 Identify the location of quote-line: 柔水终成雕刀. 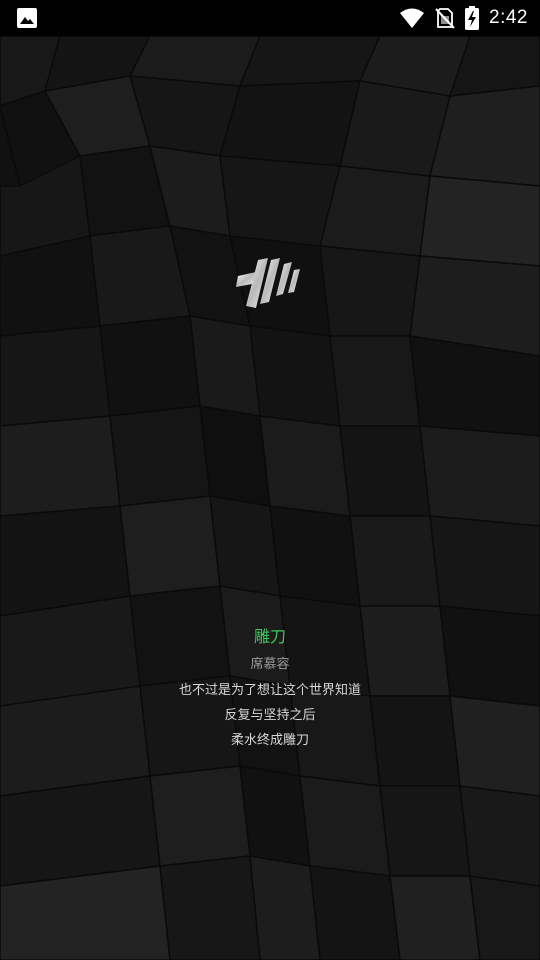
(269, 740).